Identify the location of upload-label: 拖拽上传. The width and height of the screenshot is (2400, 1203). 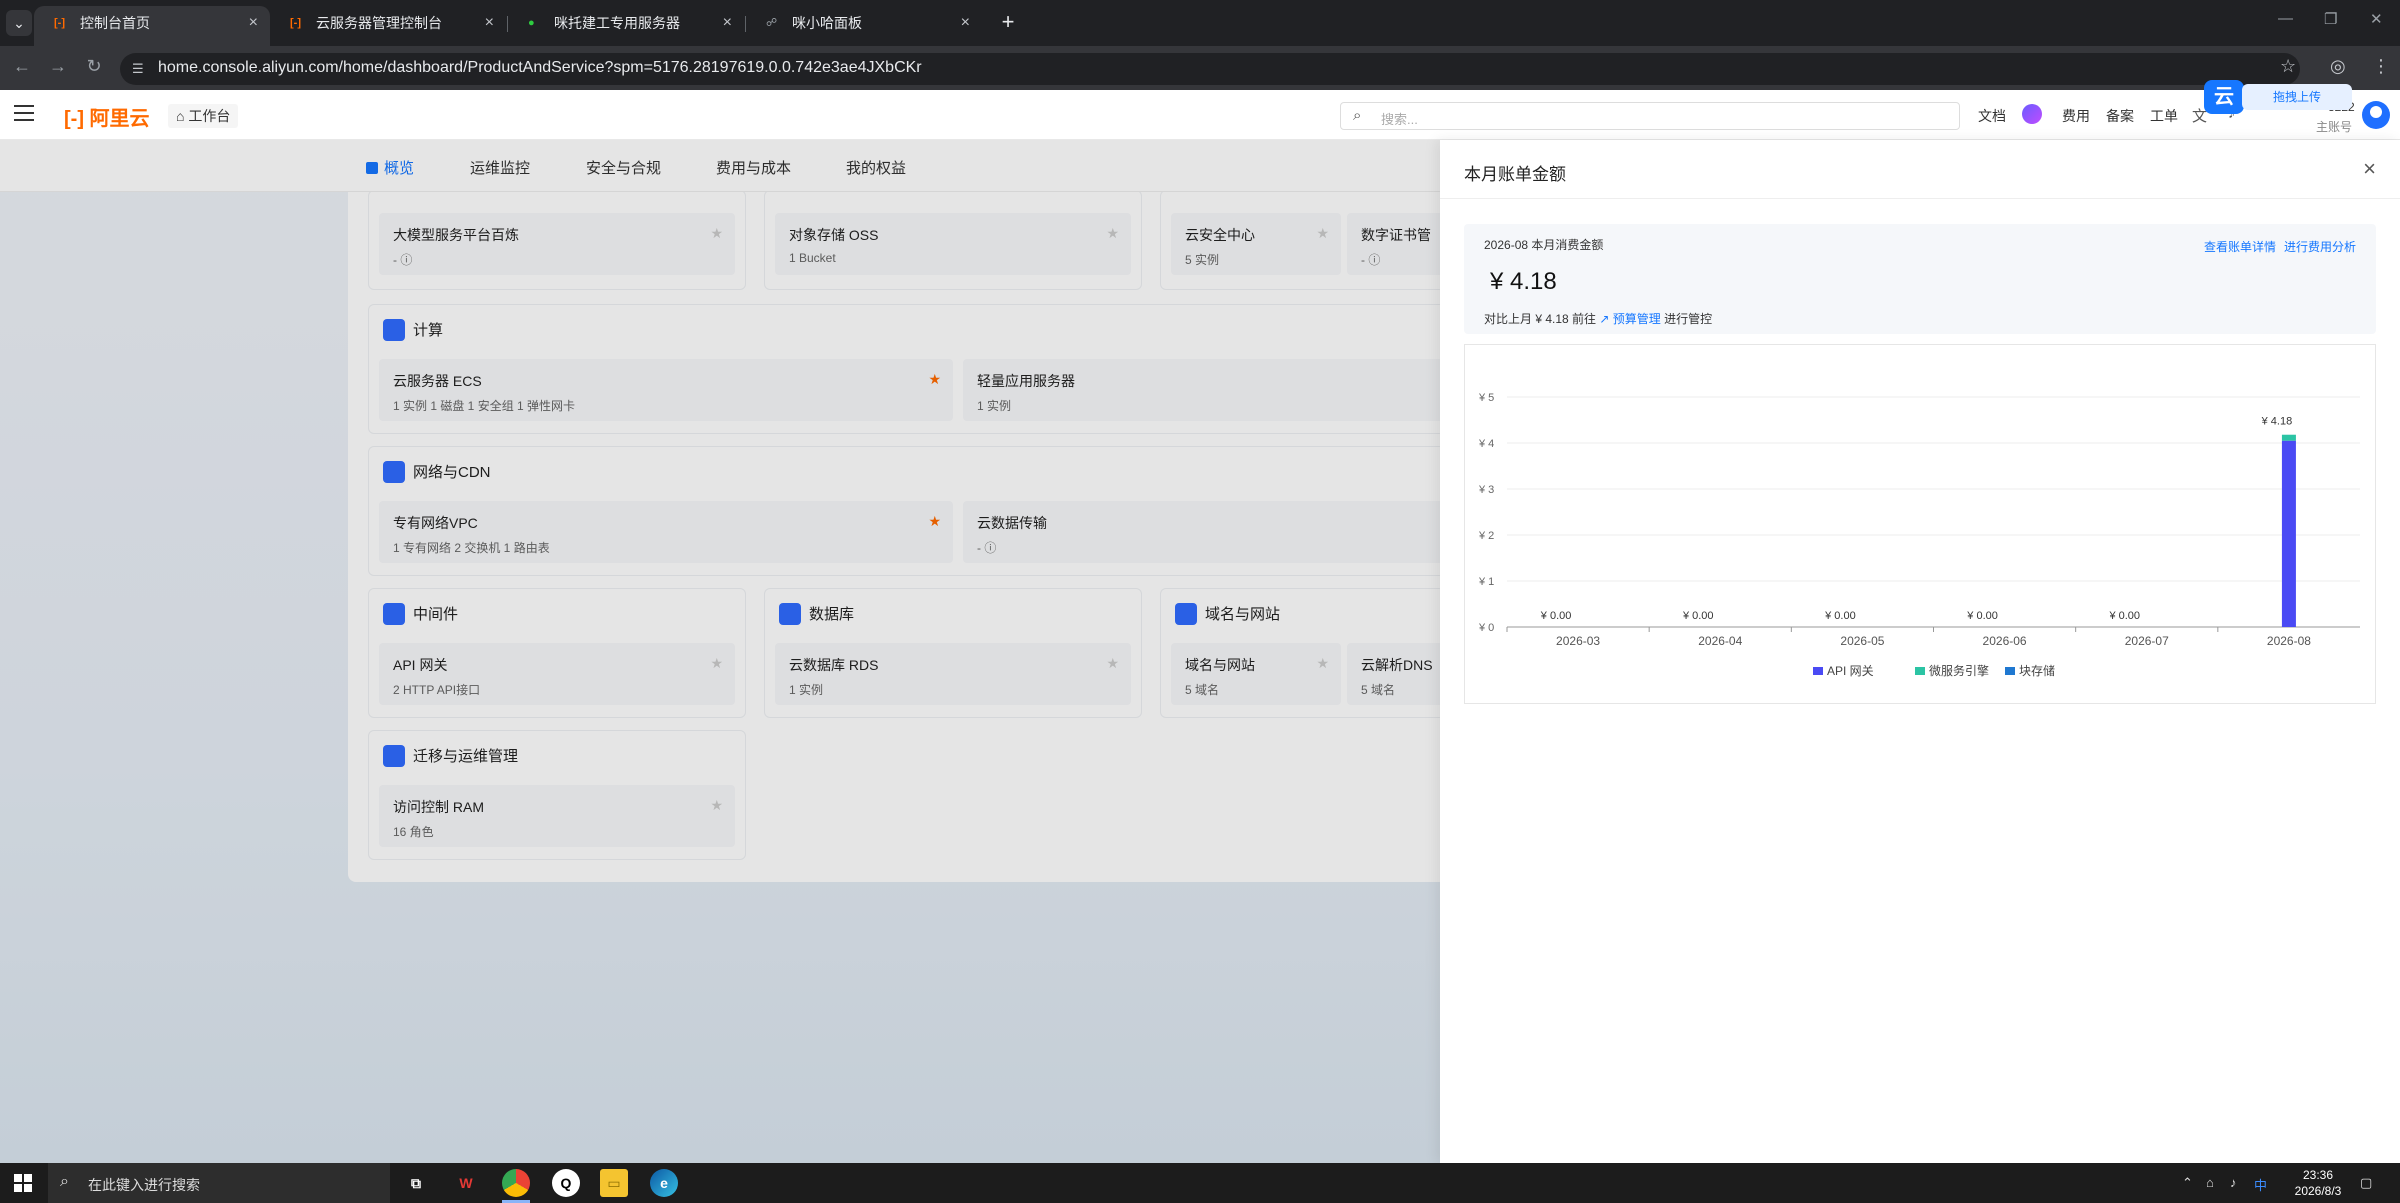
(2297, 97).